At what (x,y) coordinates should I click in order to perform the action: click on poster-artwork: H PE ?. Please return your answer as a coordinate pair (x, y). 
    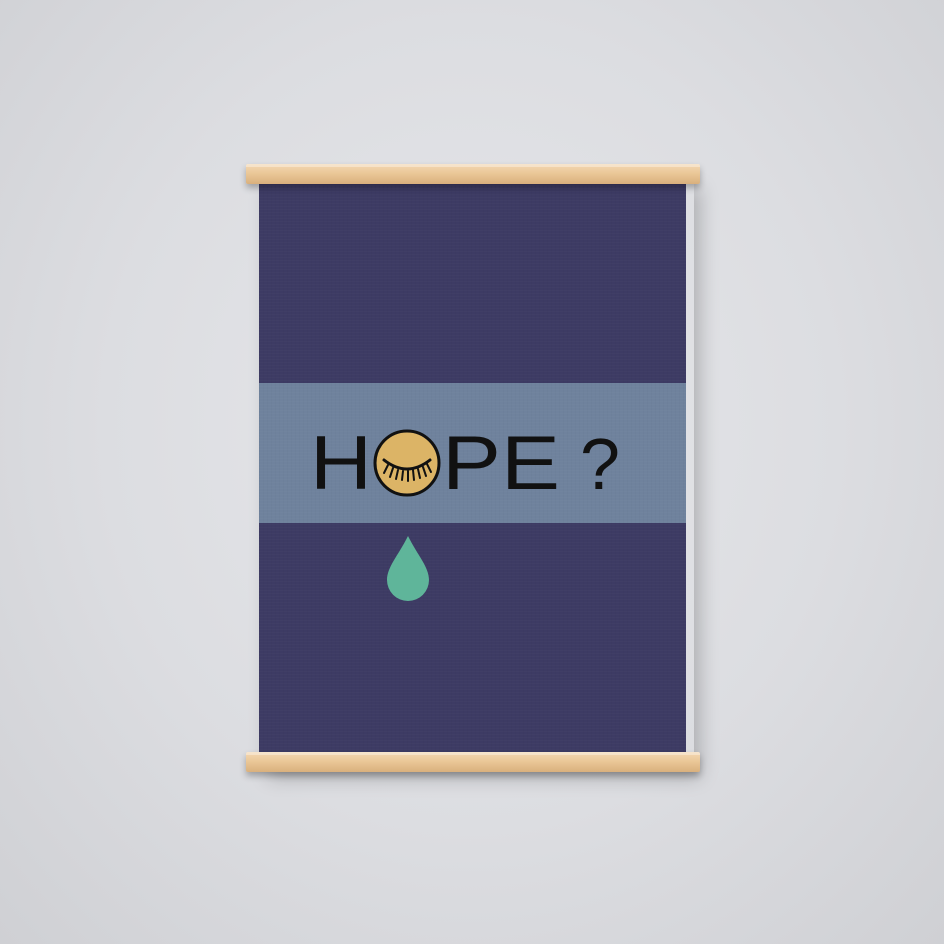
    Looking at the image, I should click on (465, 511).